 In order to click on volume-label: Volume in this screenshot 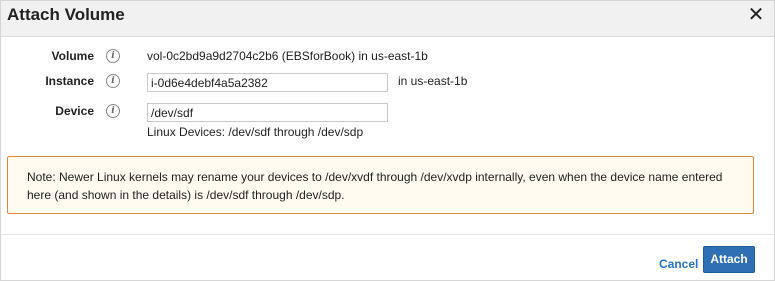, I will do `click(72, 56)`.